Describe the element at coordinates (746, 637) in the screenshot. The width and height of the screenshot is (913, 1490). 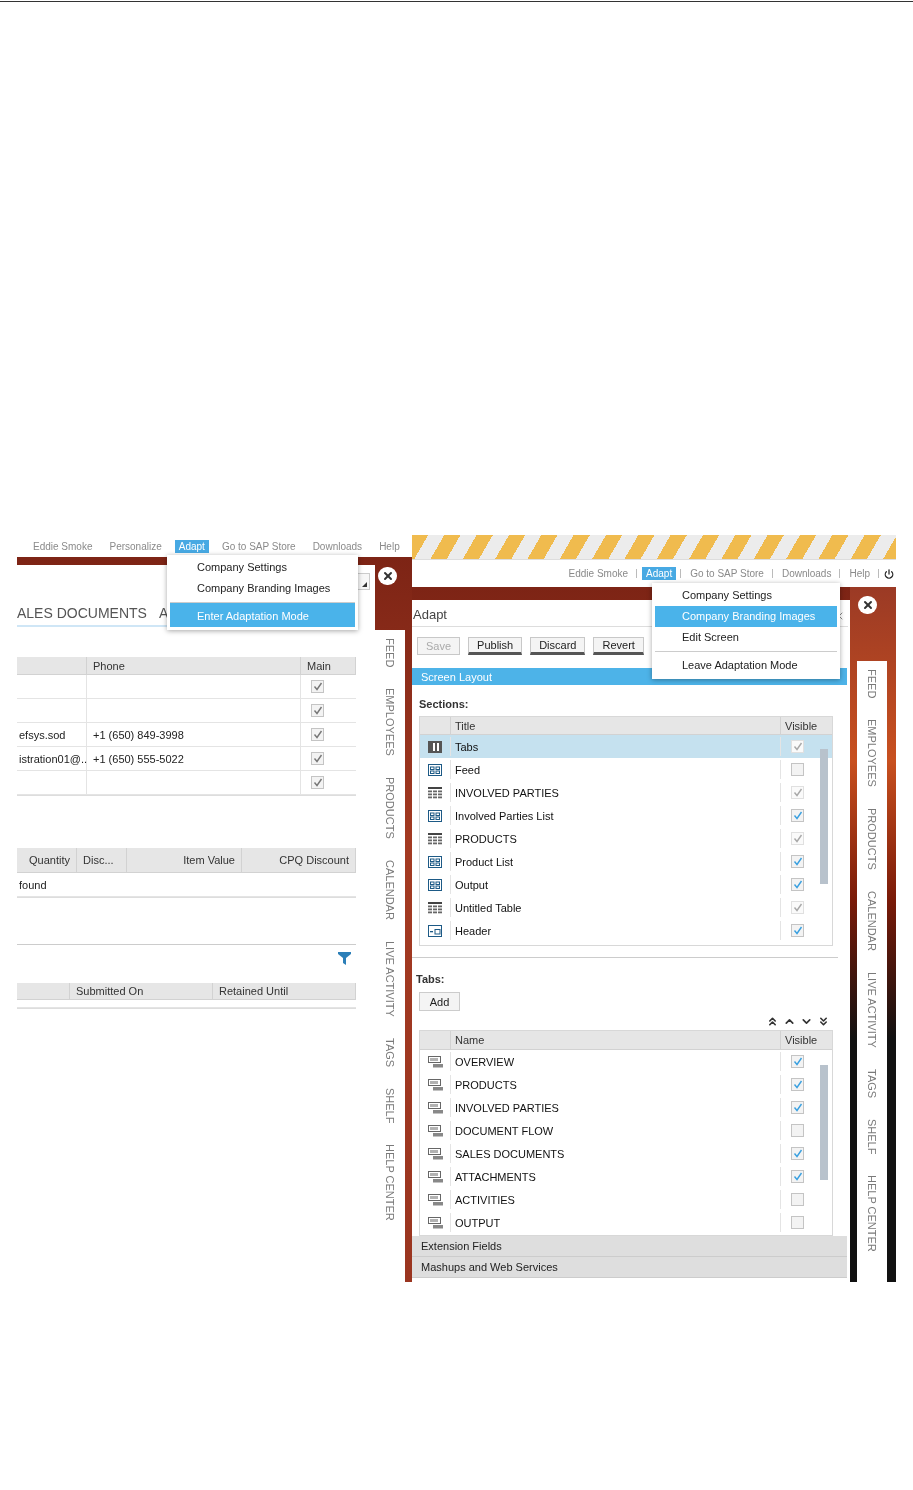
I see `menu-item: Edit Screen` at that location.